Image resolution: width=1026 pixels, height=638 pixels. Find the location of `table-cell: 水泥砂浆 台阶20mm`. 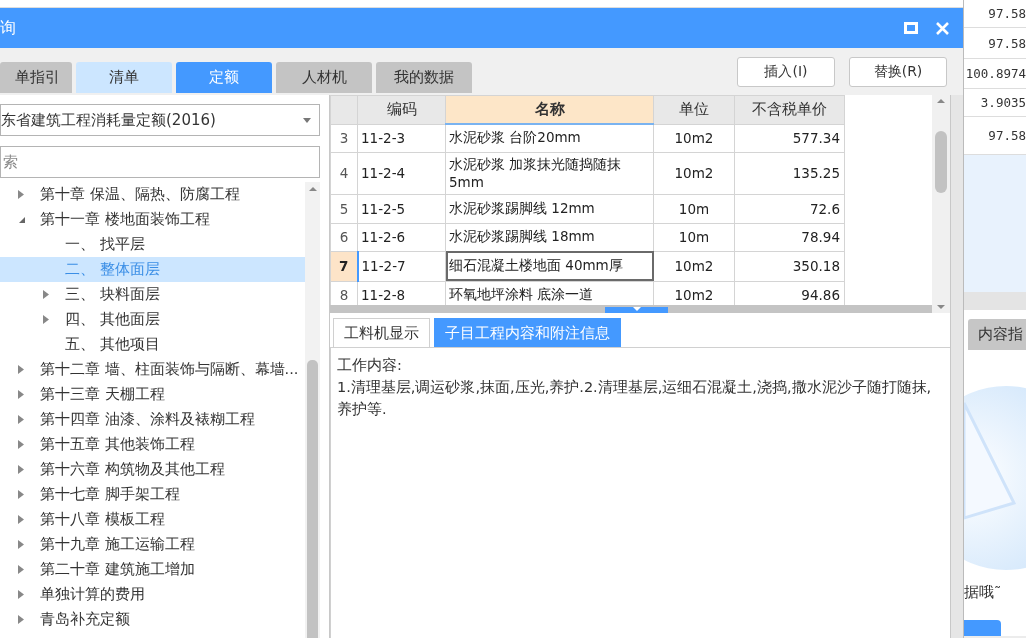

table-cell: 水泥砂浆 台阶20mm is located at coordinates (549, 138).